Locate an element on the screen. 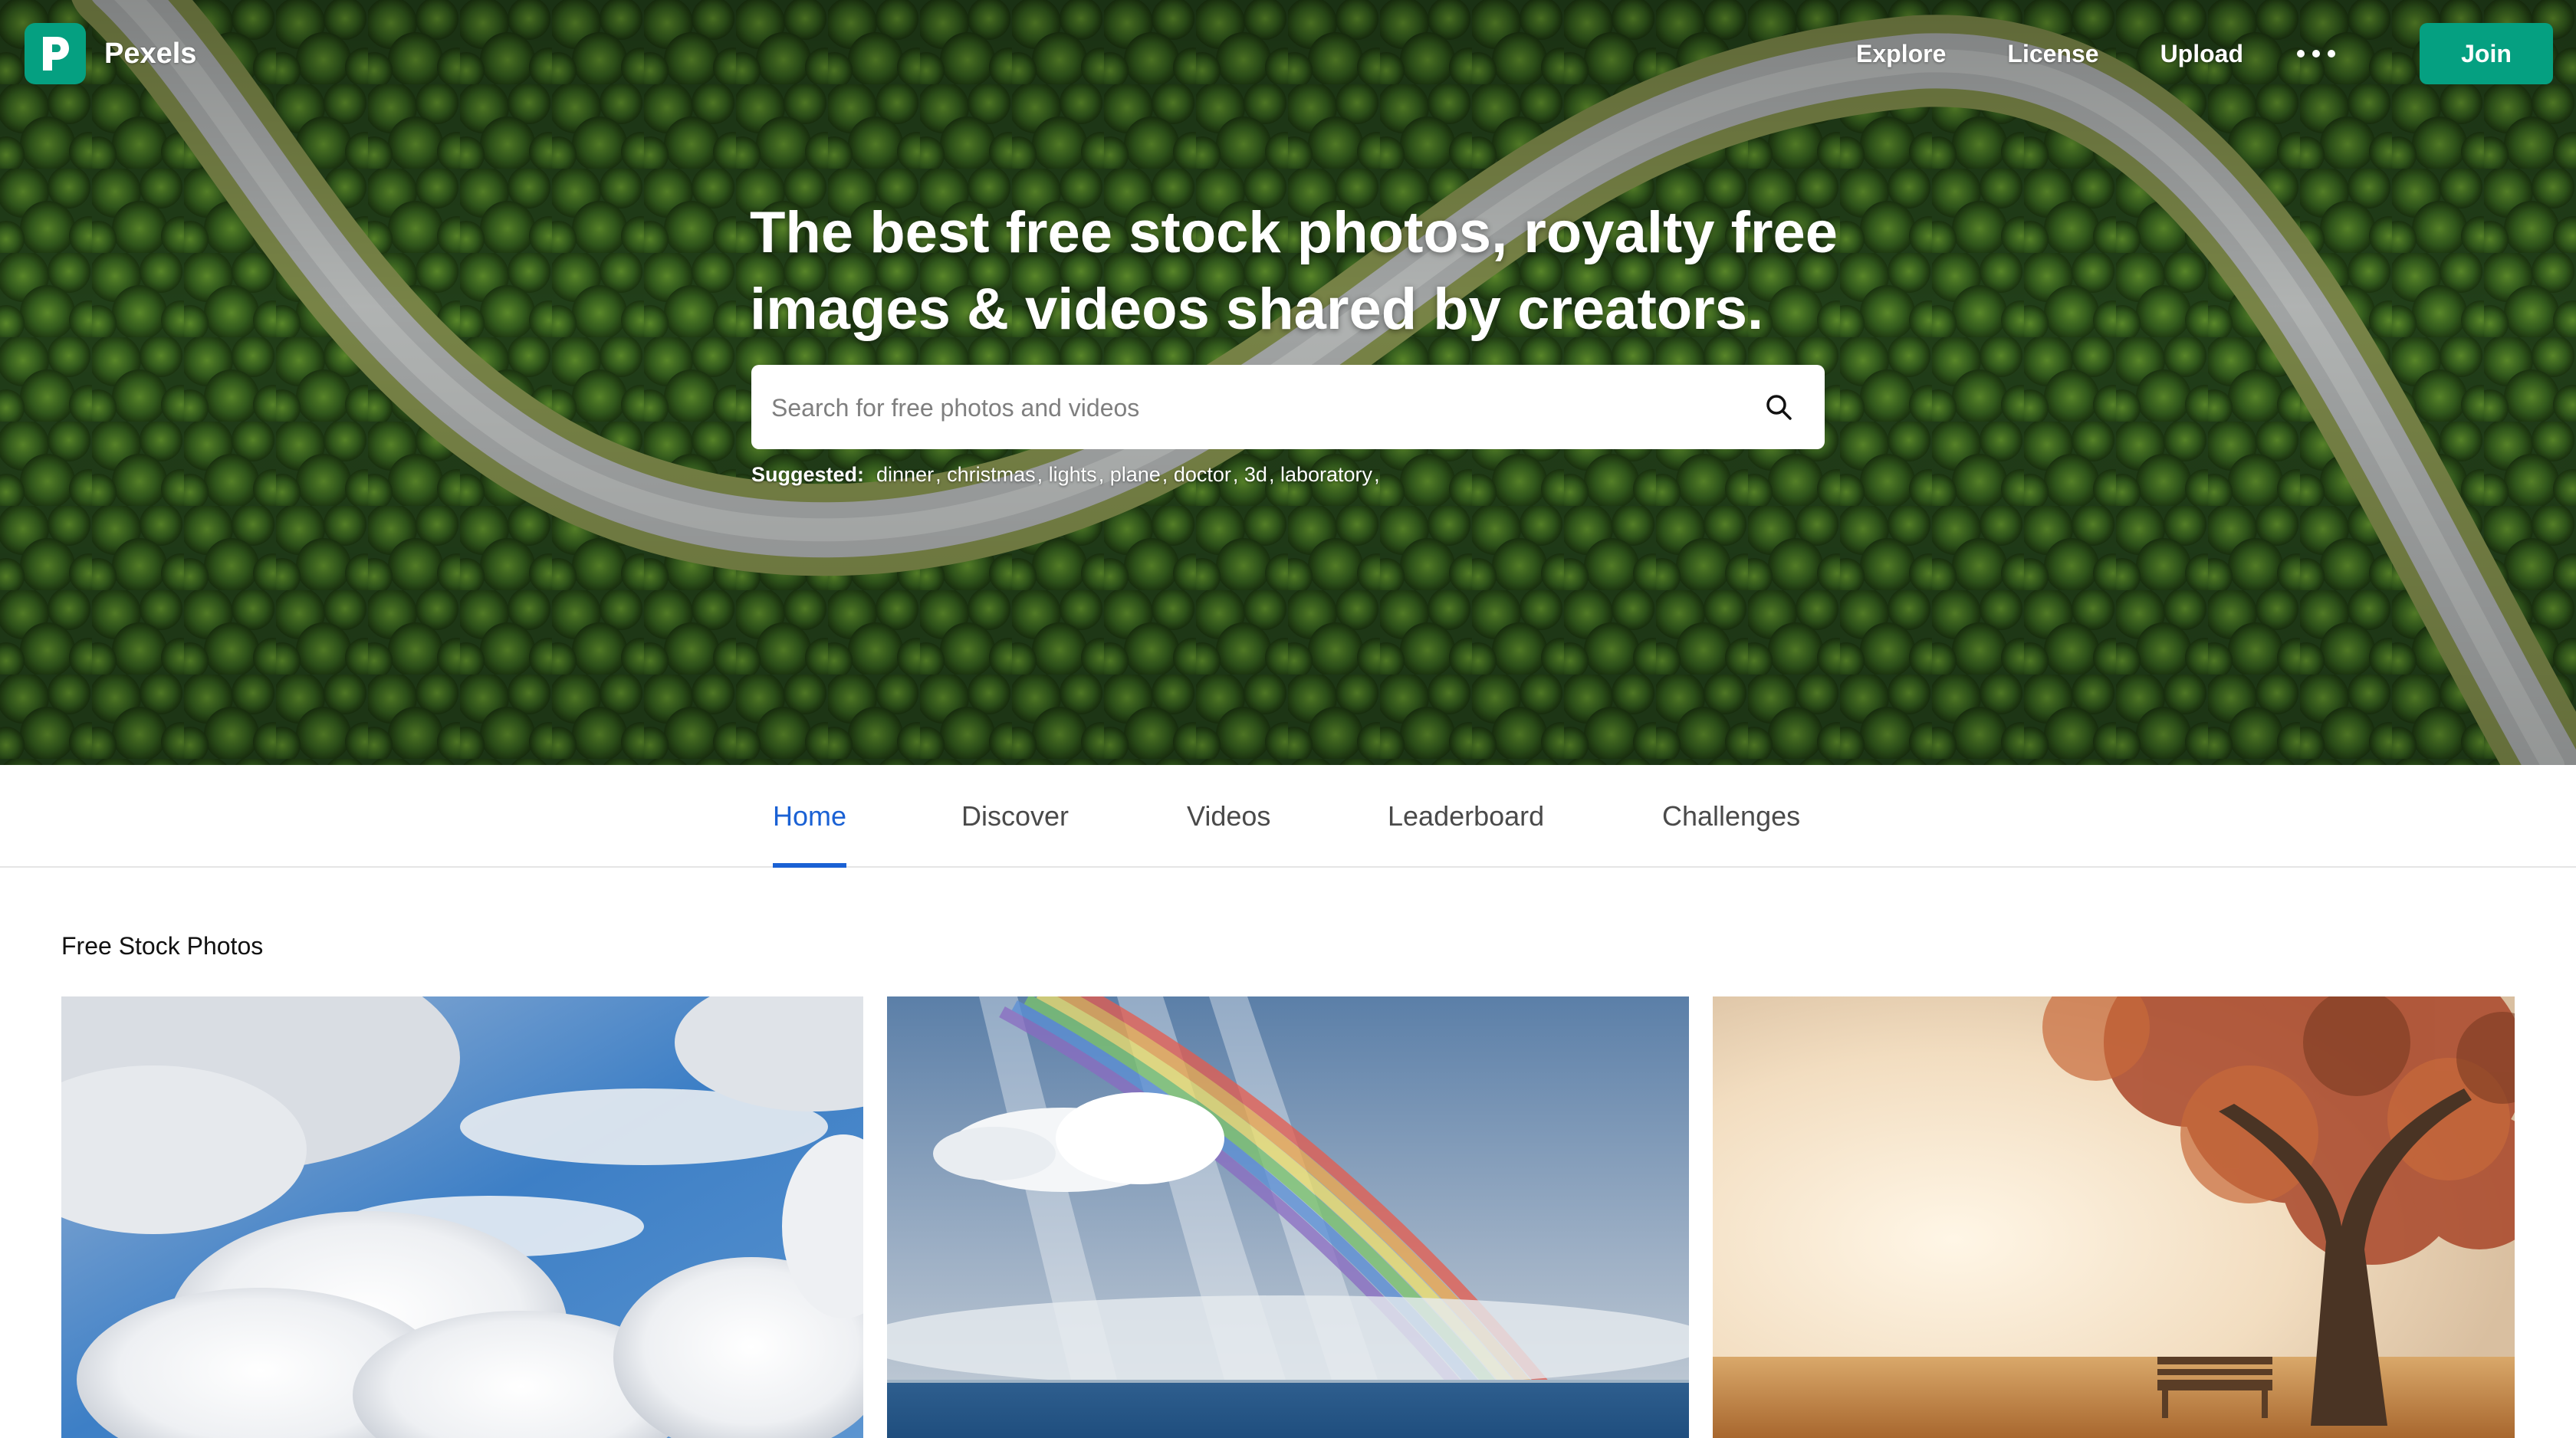  tab-discover: Discover is located at coordinates (1015, 816).